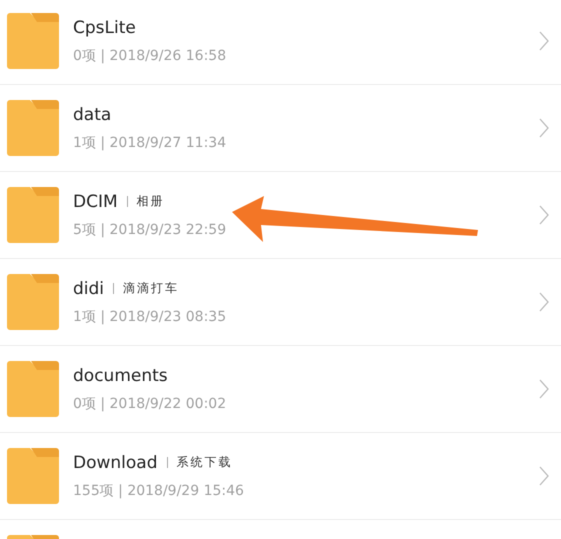 The image size is (561, 539). What do you see at coordinates (150, 55) in the screenshot?
I see `folder-details: 0项 | 2018/9/26 16:58` at bounding box center [150, 55].